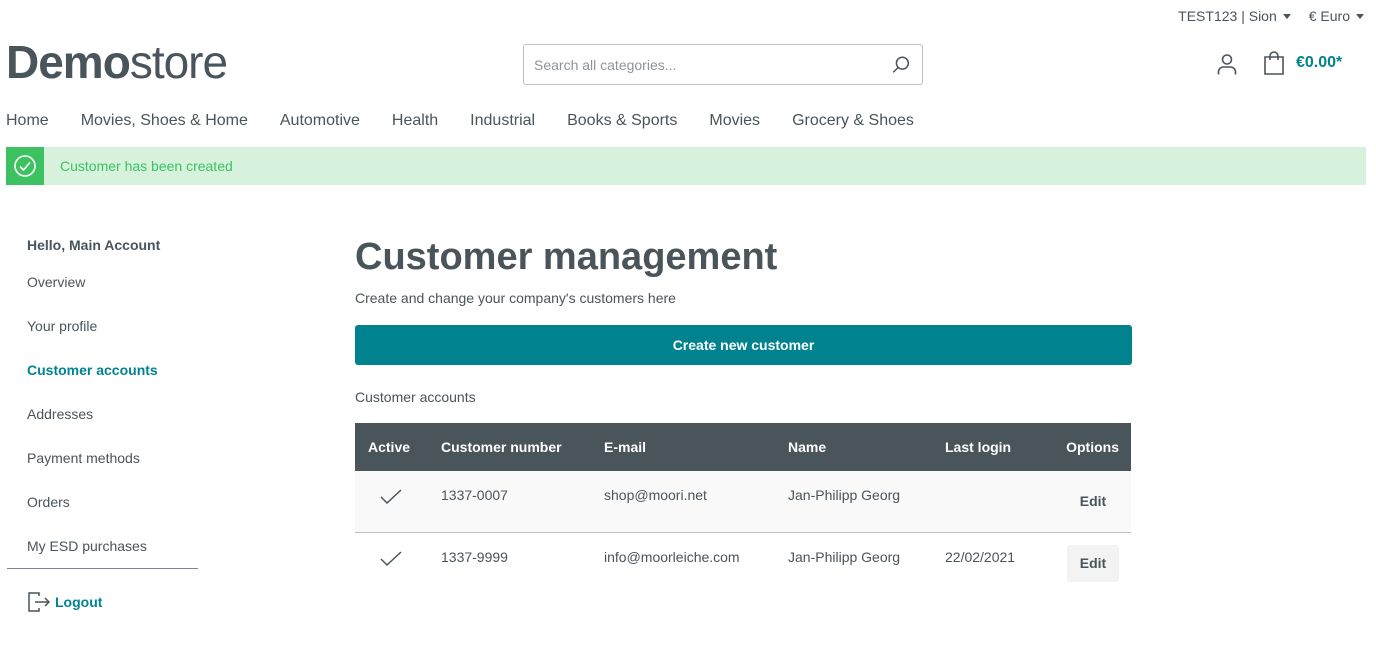  I want to click on column-header-name: Name, so click(807, 447).